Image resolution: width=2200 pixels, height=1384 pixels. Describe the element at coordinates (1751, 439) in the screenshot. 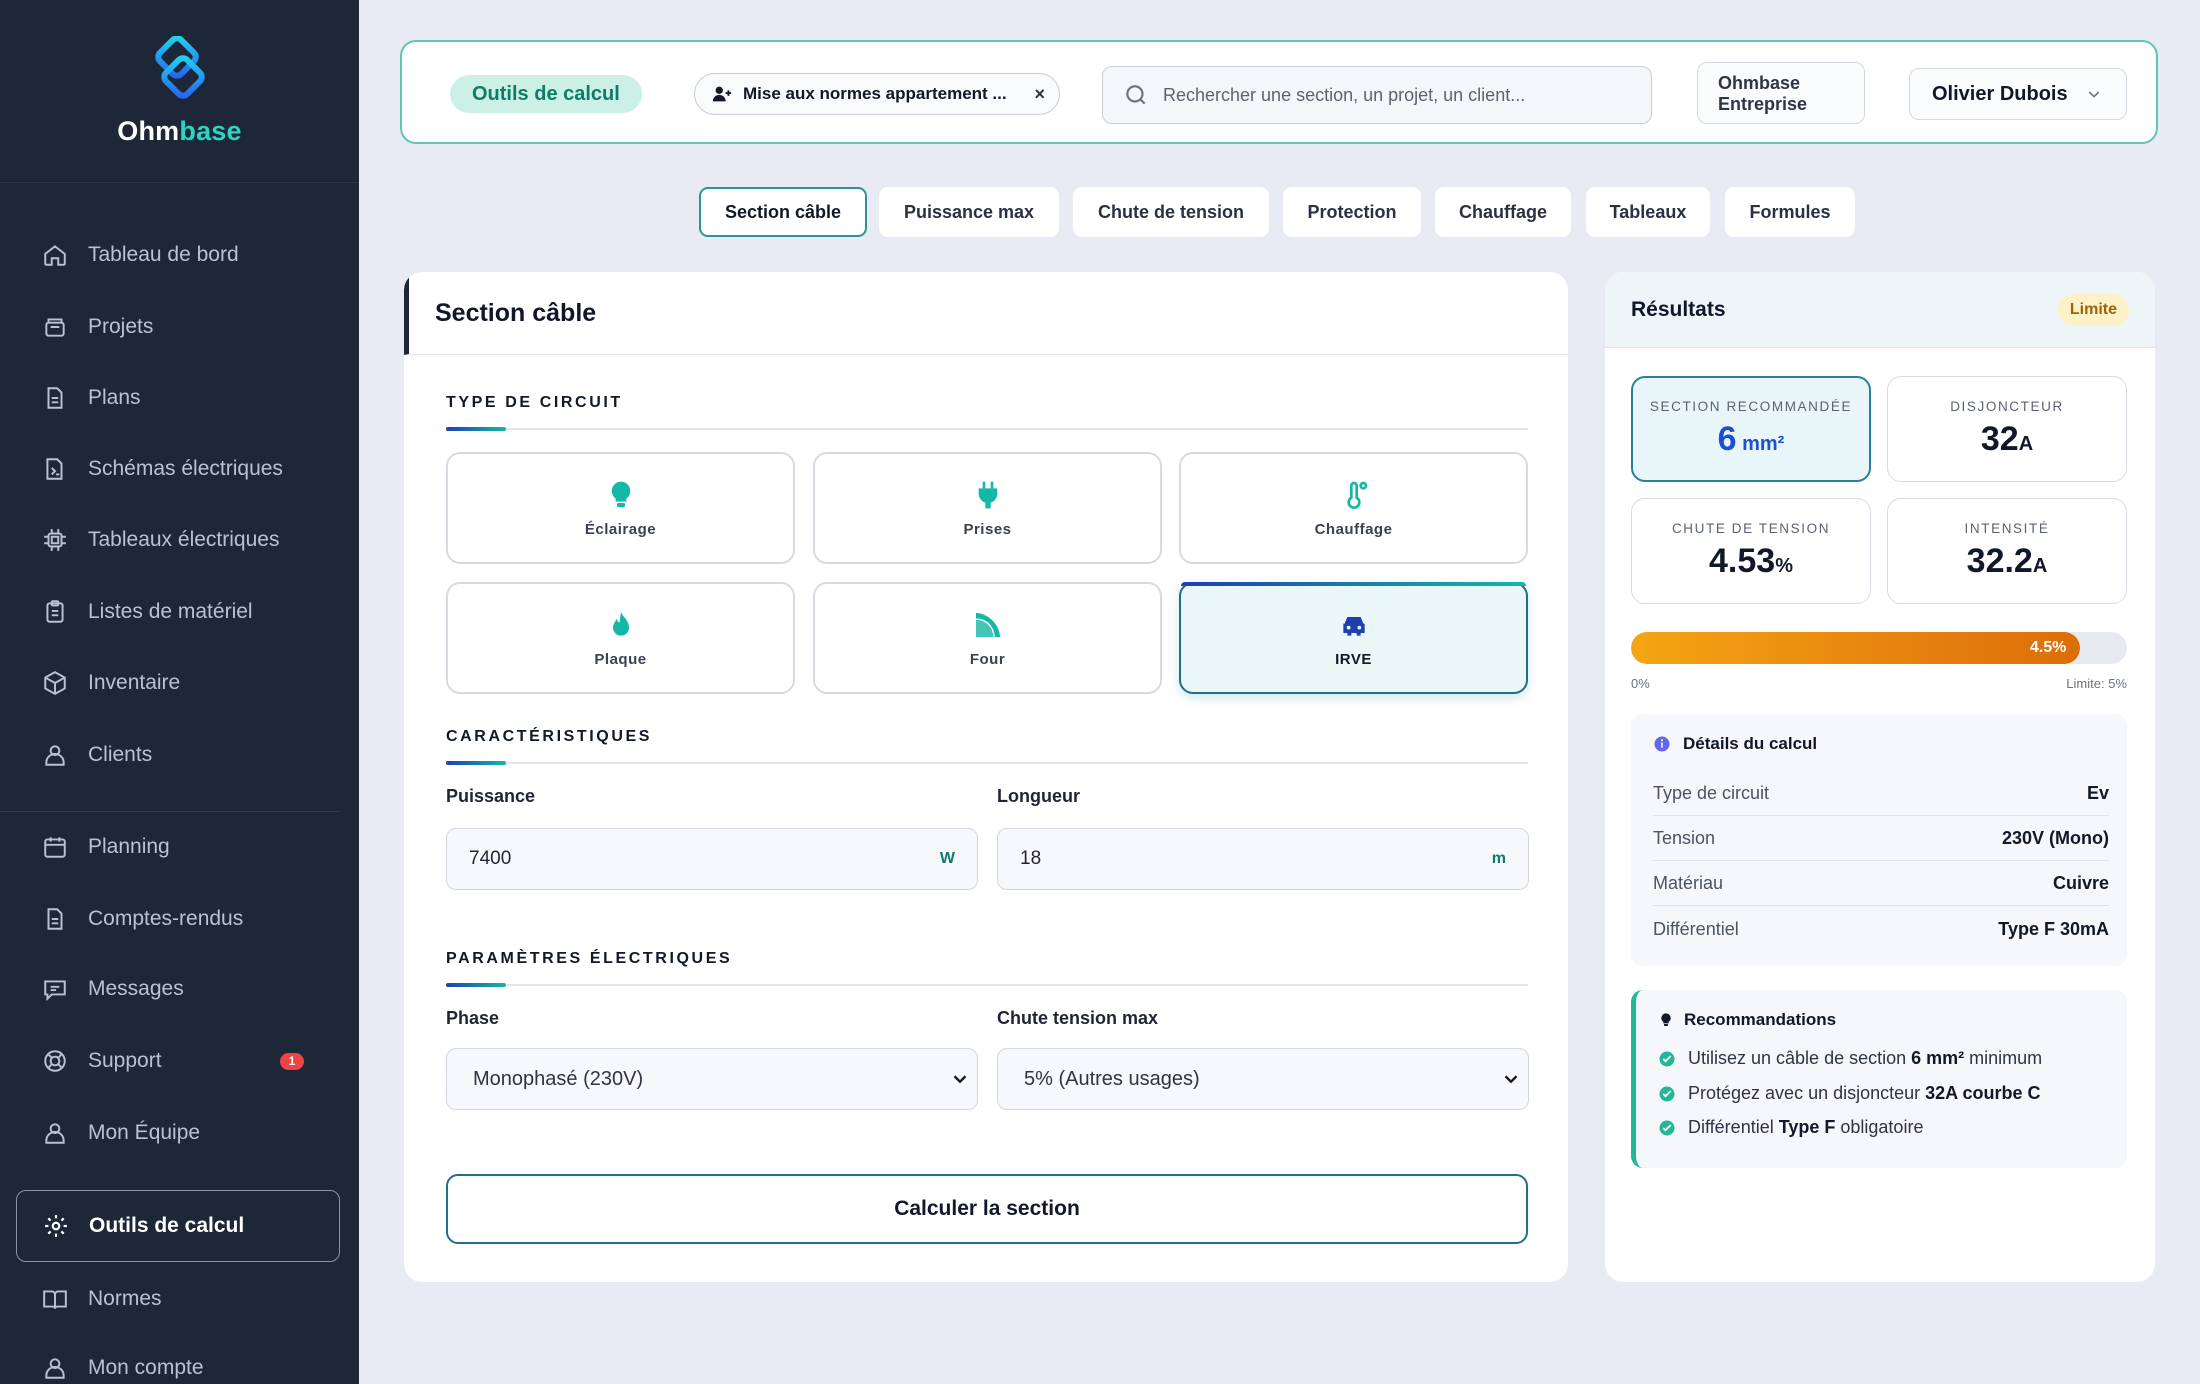

I see `result-value: 6 mm²` at that location.